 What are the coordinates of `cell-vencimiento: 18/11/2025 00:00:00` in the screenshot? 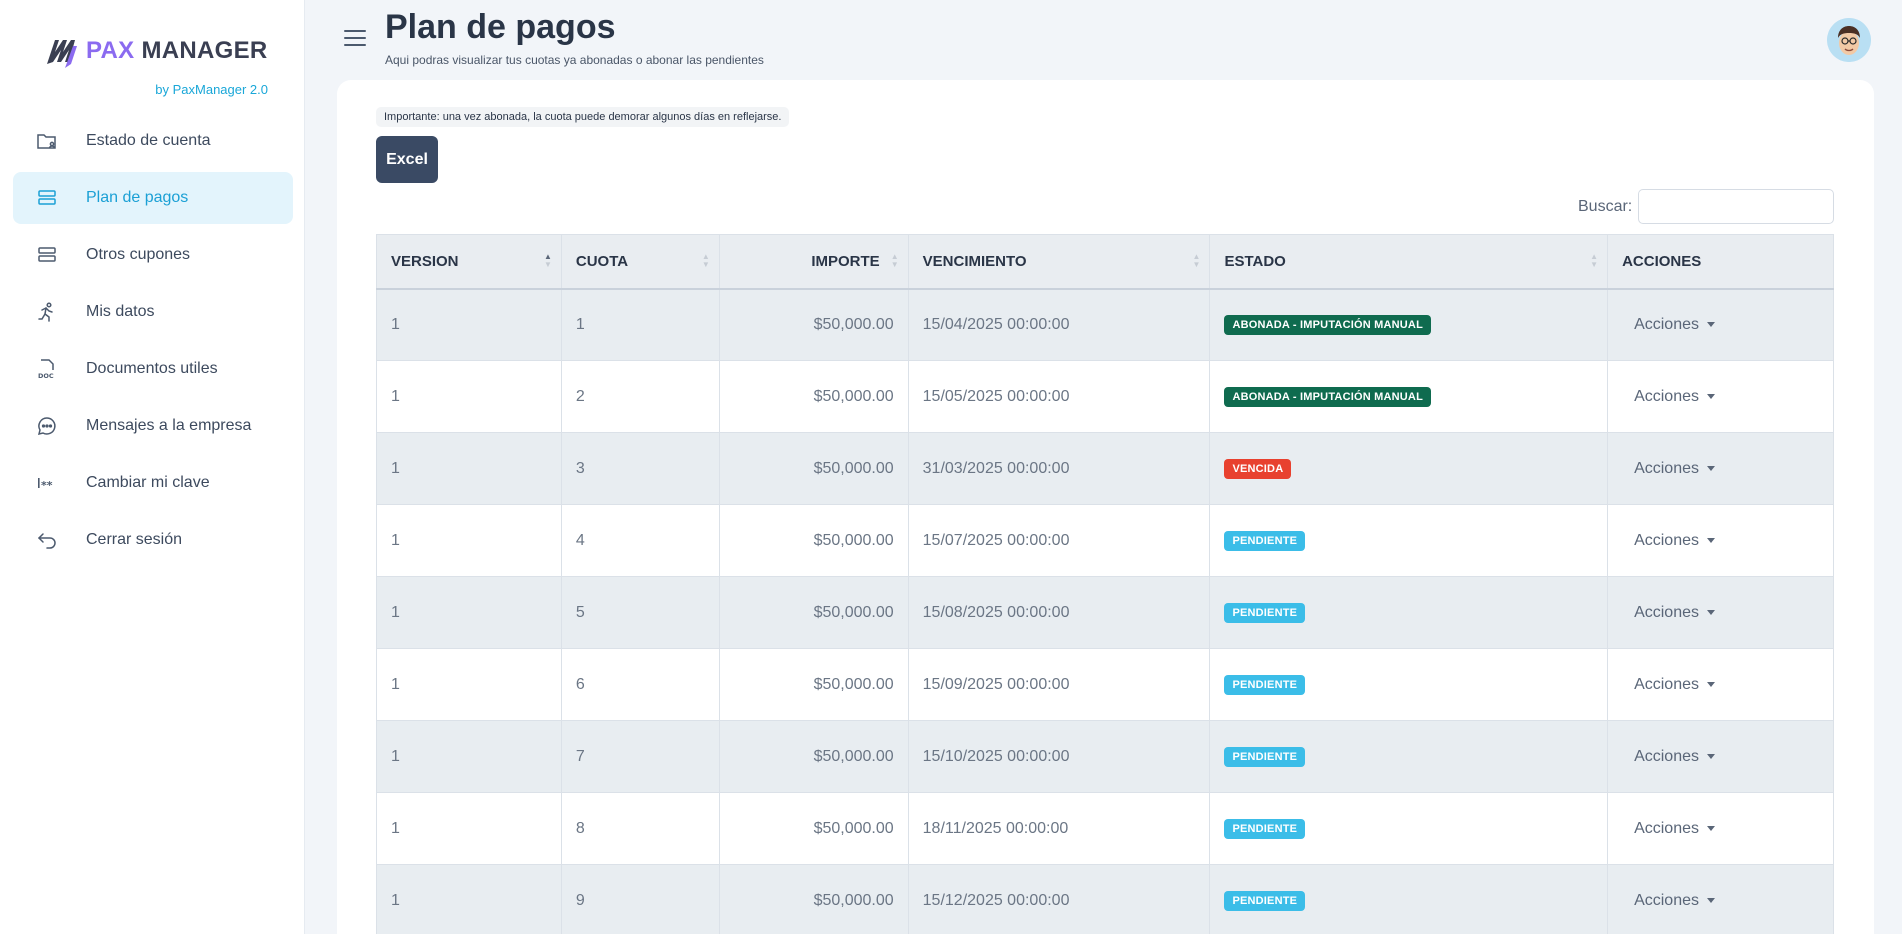 It's located at (1059, 828).